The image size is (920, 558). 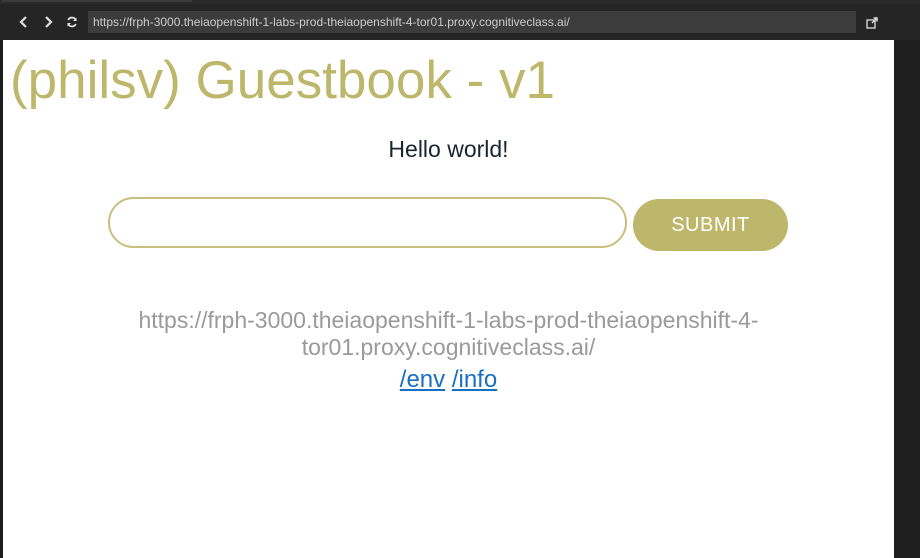 I want to click on page-title: (philsv) Guestbook - v1, so click(x=282, y=80).